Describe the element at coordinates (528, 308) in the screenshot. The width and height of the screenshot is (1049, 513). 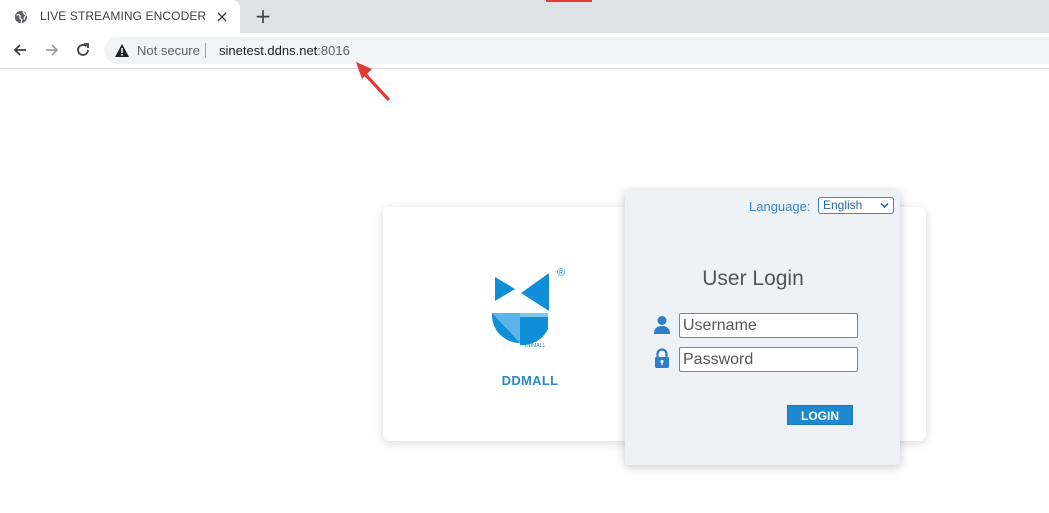
I see `ddmall-logo-icon: ® DDMALL` at that location.